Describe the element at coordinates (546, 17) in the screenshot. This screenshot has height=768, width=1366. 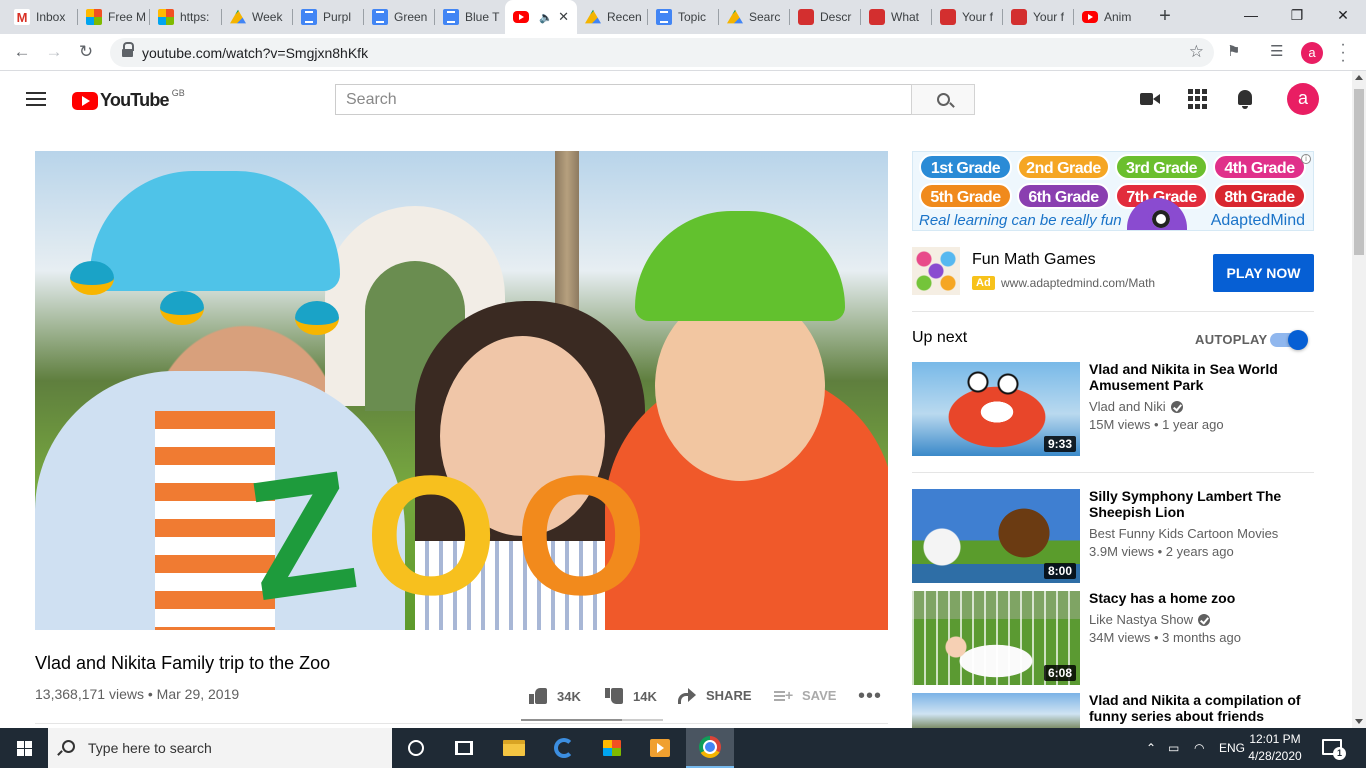
I see `speaker-icon: 🔈` at that location.